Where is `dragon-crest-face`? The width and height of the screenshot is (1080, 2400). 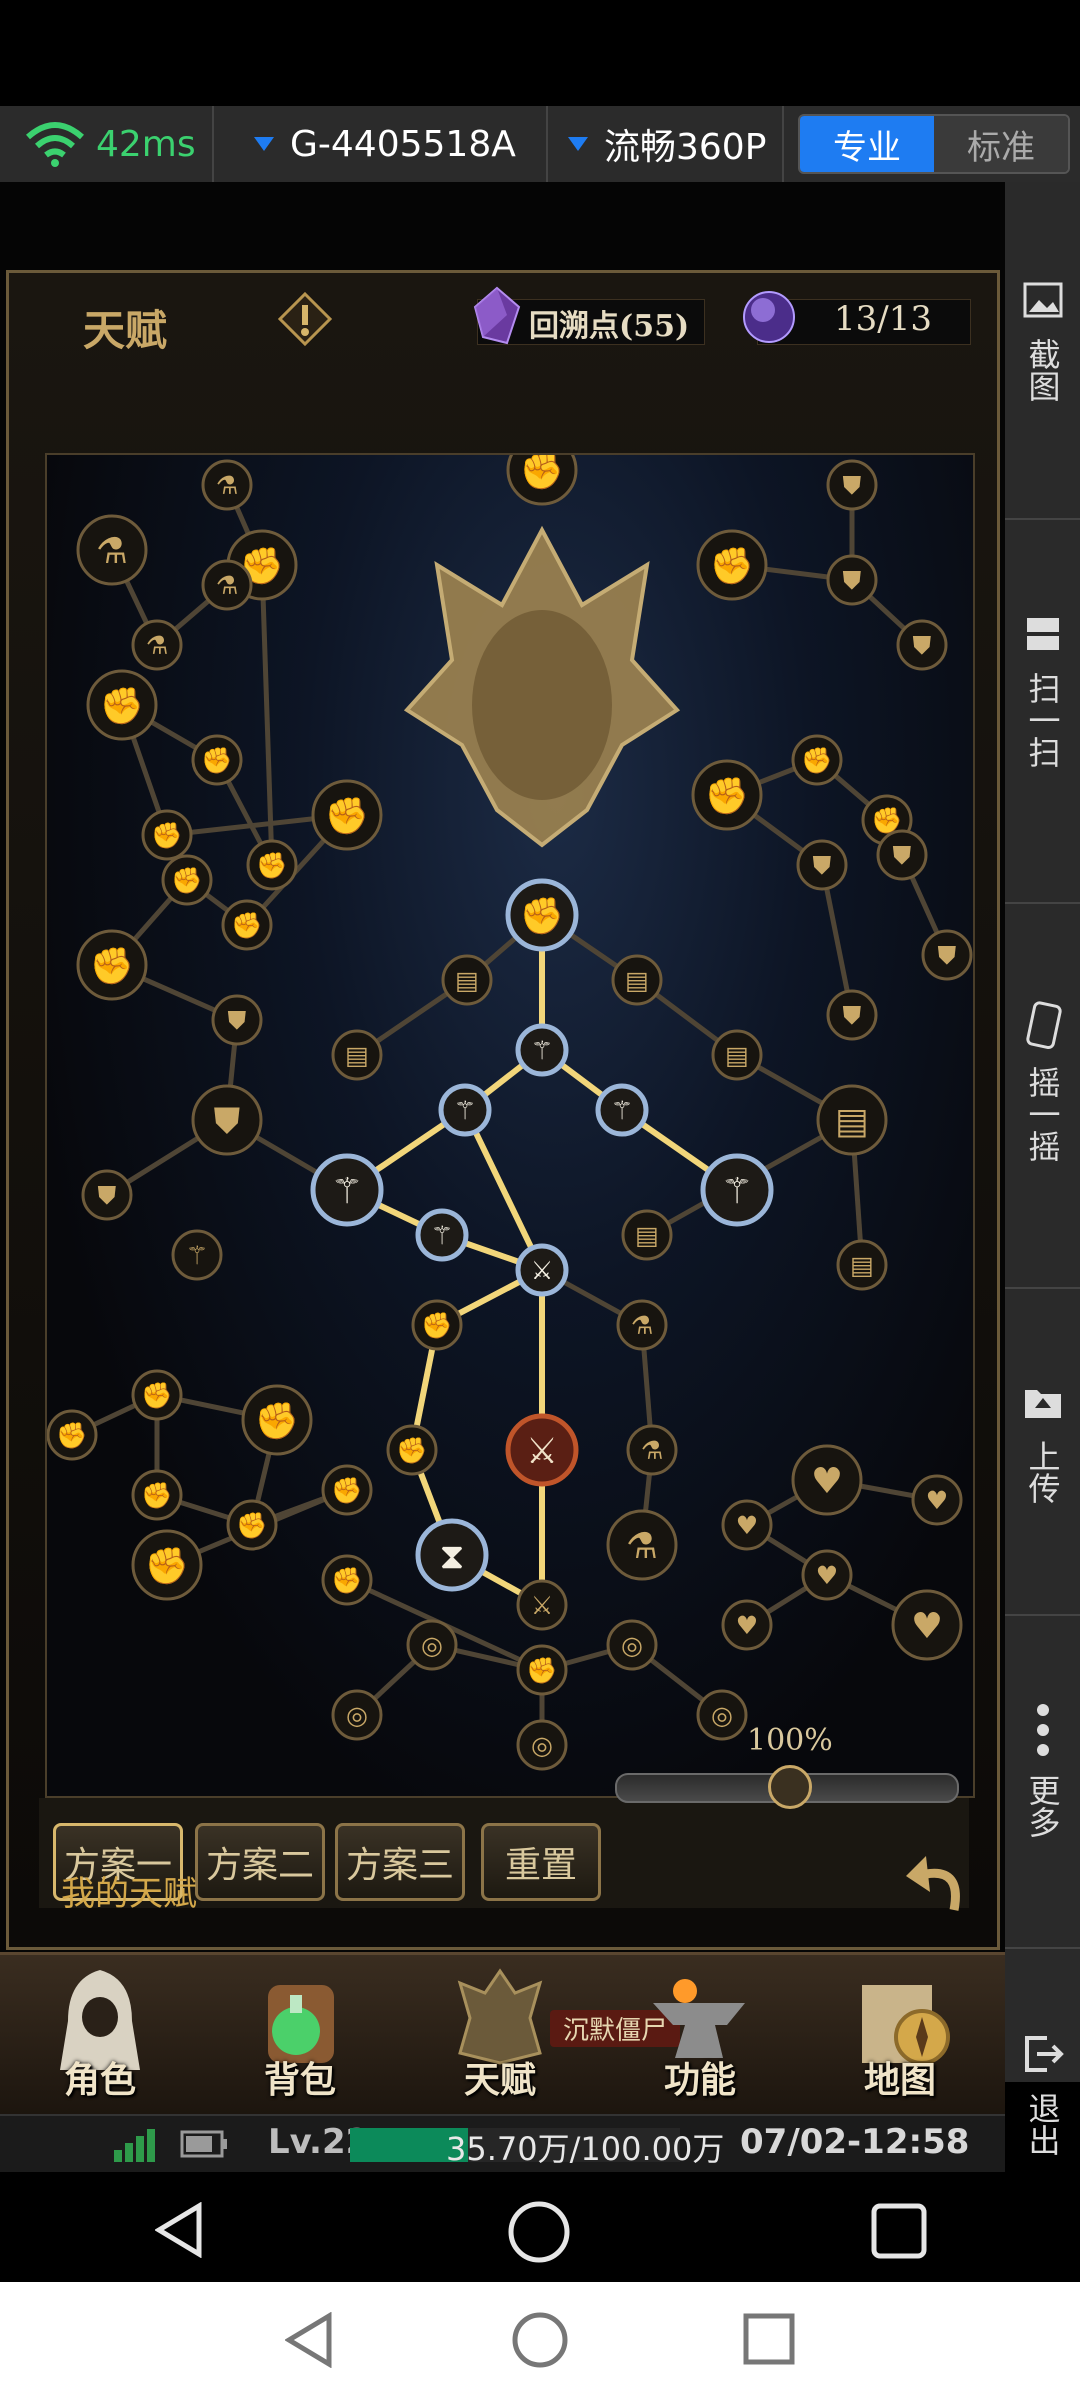
dragon-crest-face is located at coordinates (542, 705).